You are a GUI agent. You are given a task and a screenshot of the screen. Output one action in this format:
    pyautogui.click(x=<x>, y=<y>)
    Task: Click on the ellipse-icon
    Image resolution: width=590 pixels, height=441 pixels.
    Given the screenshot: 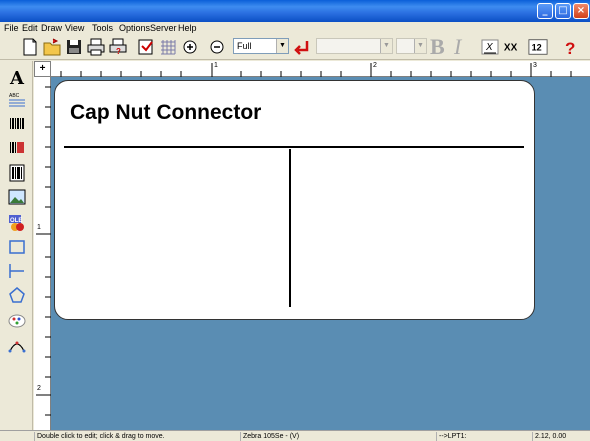 What is the action you would take?
    pyautogui.click(x=17, y=321)
    